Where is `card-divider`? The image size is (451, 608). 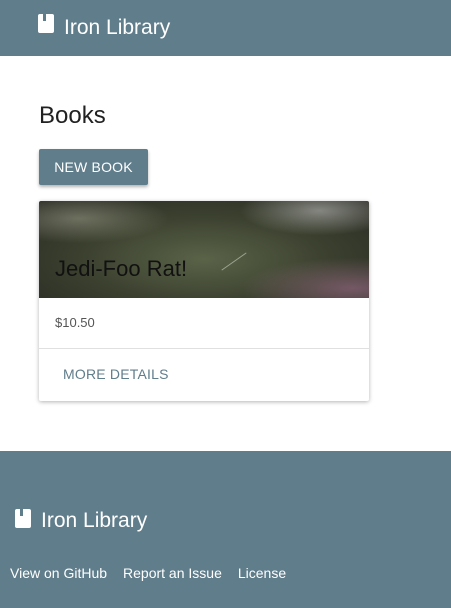 card-divider is located at coordinates (204, 348).